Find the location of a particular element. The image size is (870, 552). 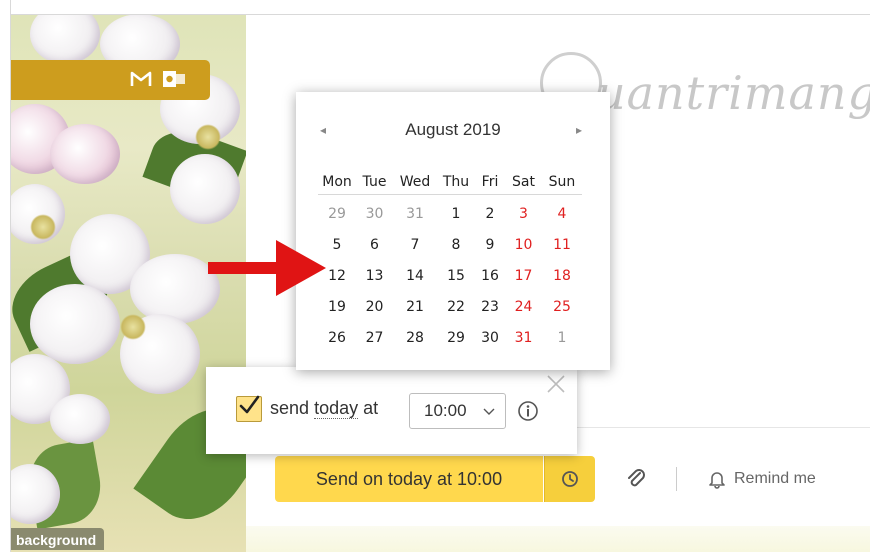

watermark-label: uantrimang is located at coordinates (733, 93).